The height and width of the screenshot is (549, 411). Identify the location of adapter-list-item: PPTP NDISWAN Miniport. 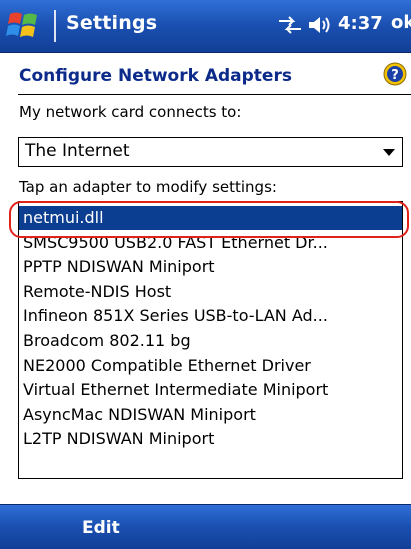
(210, 267).